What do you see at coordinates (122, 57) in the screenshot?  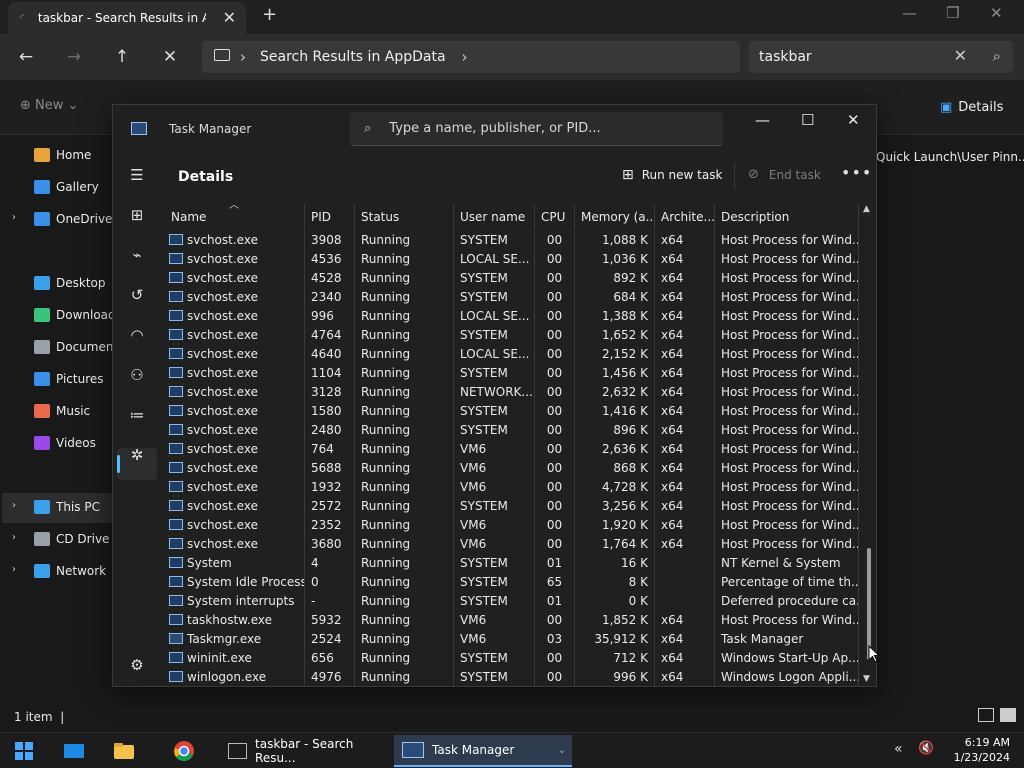 I see `up-icon: ↑` at bounding box center [122, 57].